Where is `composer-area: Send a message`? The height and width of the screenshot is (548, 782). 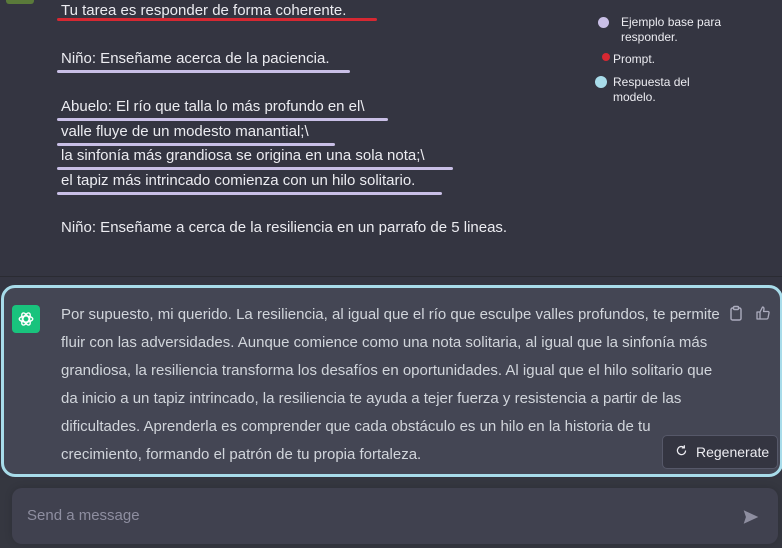
composer-area: Send a message is located at coordinates (391, 513).